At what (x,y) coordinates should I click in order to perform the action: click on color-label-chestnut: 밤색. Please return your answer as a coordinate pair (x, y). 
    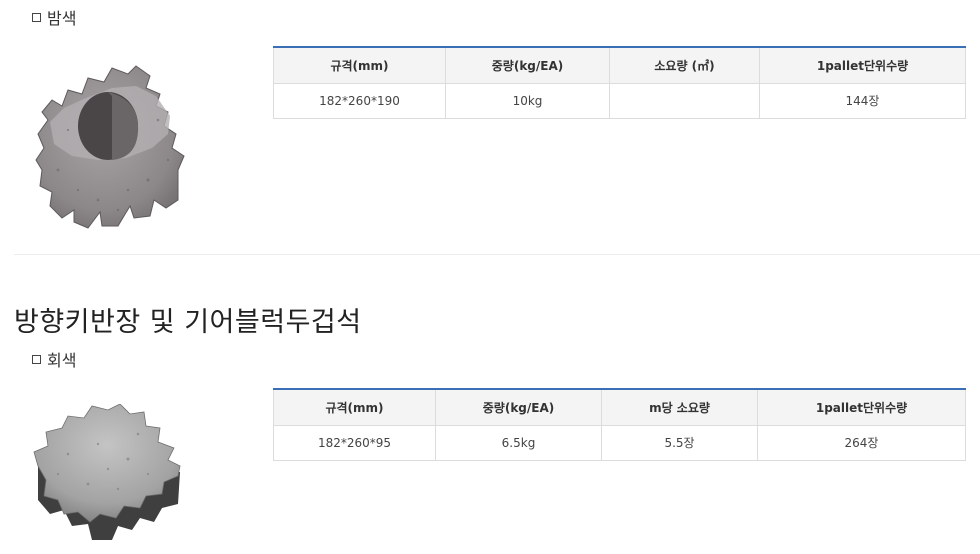
    Looking at the image, I should click on (54, 17).